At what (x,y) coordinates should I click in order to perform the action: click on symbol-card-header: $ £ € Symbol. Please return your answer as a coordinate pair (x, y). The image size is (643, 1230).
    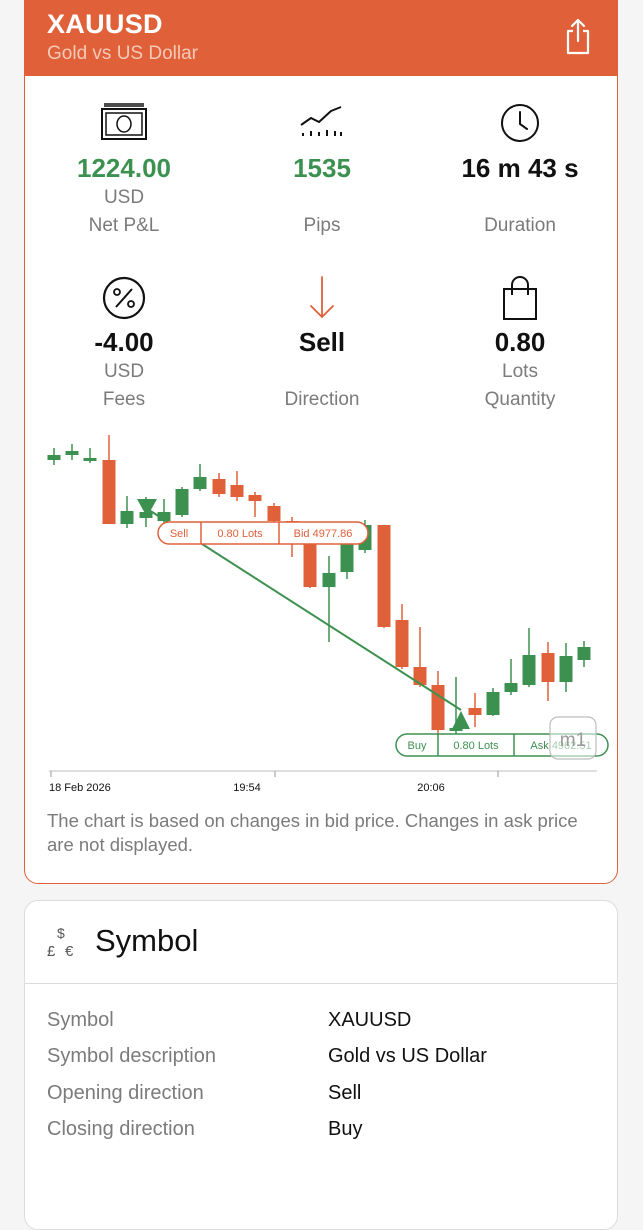
    Looking at the image, I should click on (321, 942).